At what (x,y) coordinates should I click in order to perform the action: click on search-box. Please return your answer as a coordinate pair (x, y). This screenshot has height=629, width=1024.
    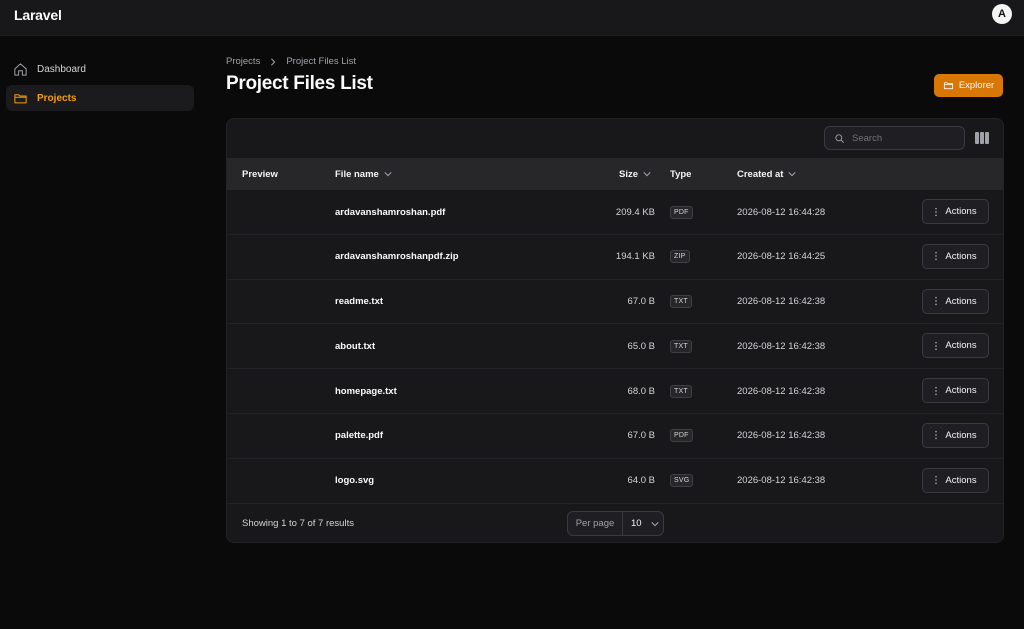
    Looking at the image, I should click on (894, 138).